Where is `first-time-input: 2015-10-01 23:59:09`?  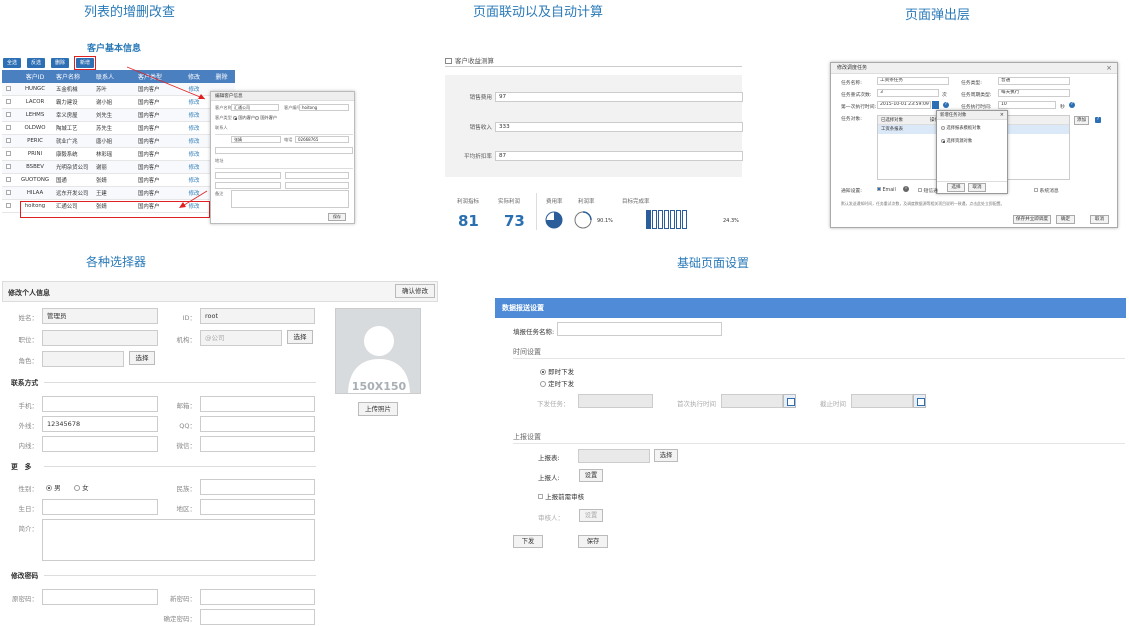
first-time-input: 2015-10-01 23:59:09 is located at coordinates (904, 105).